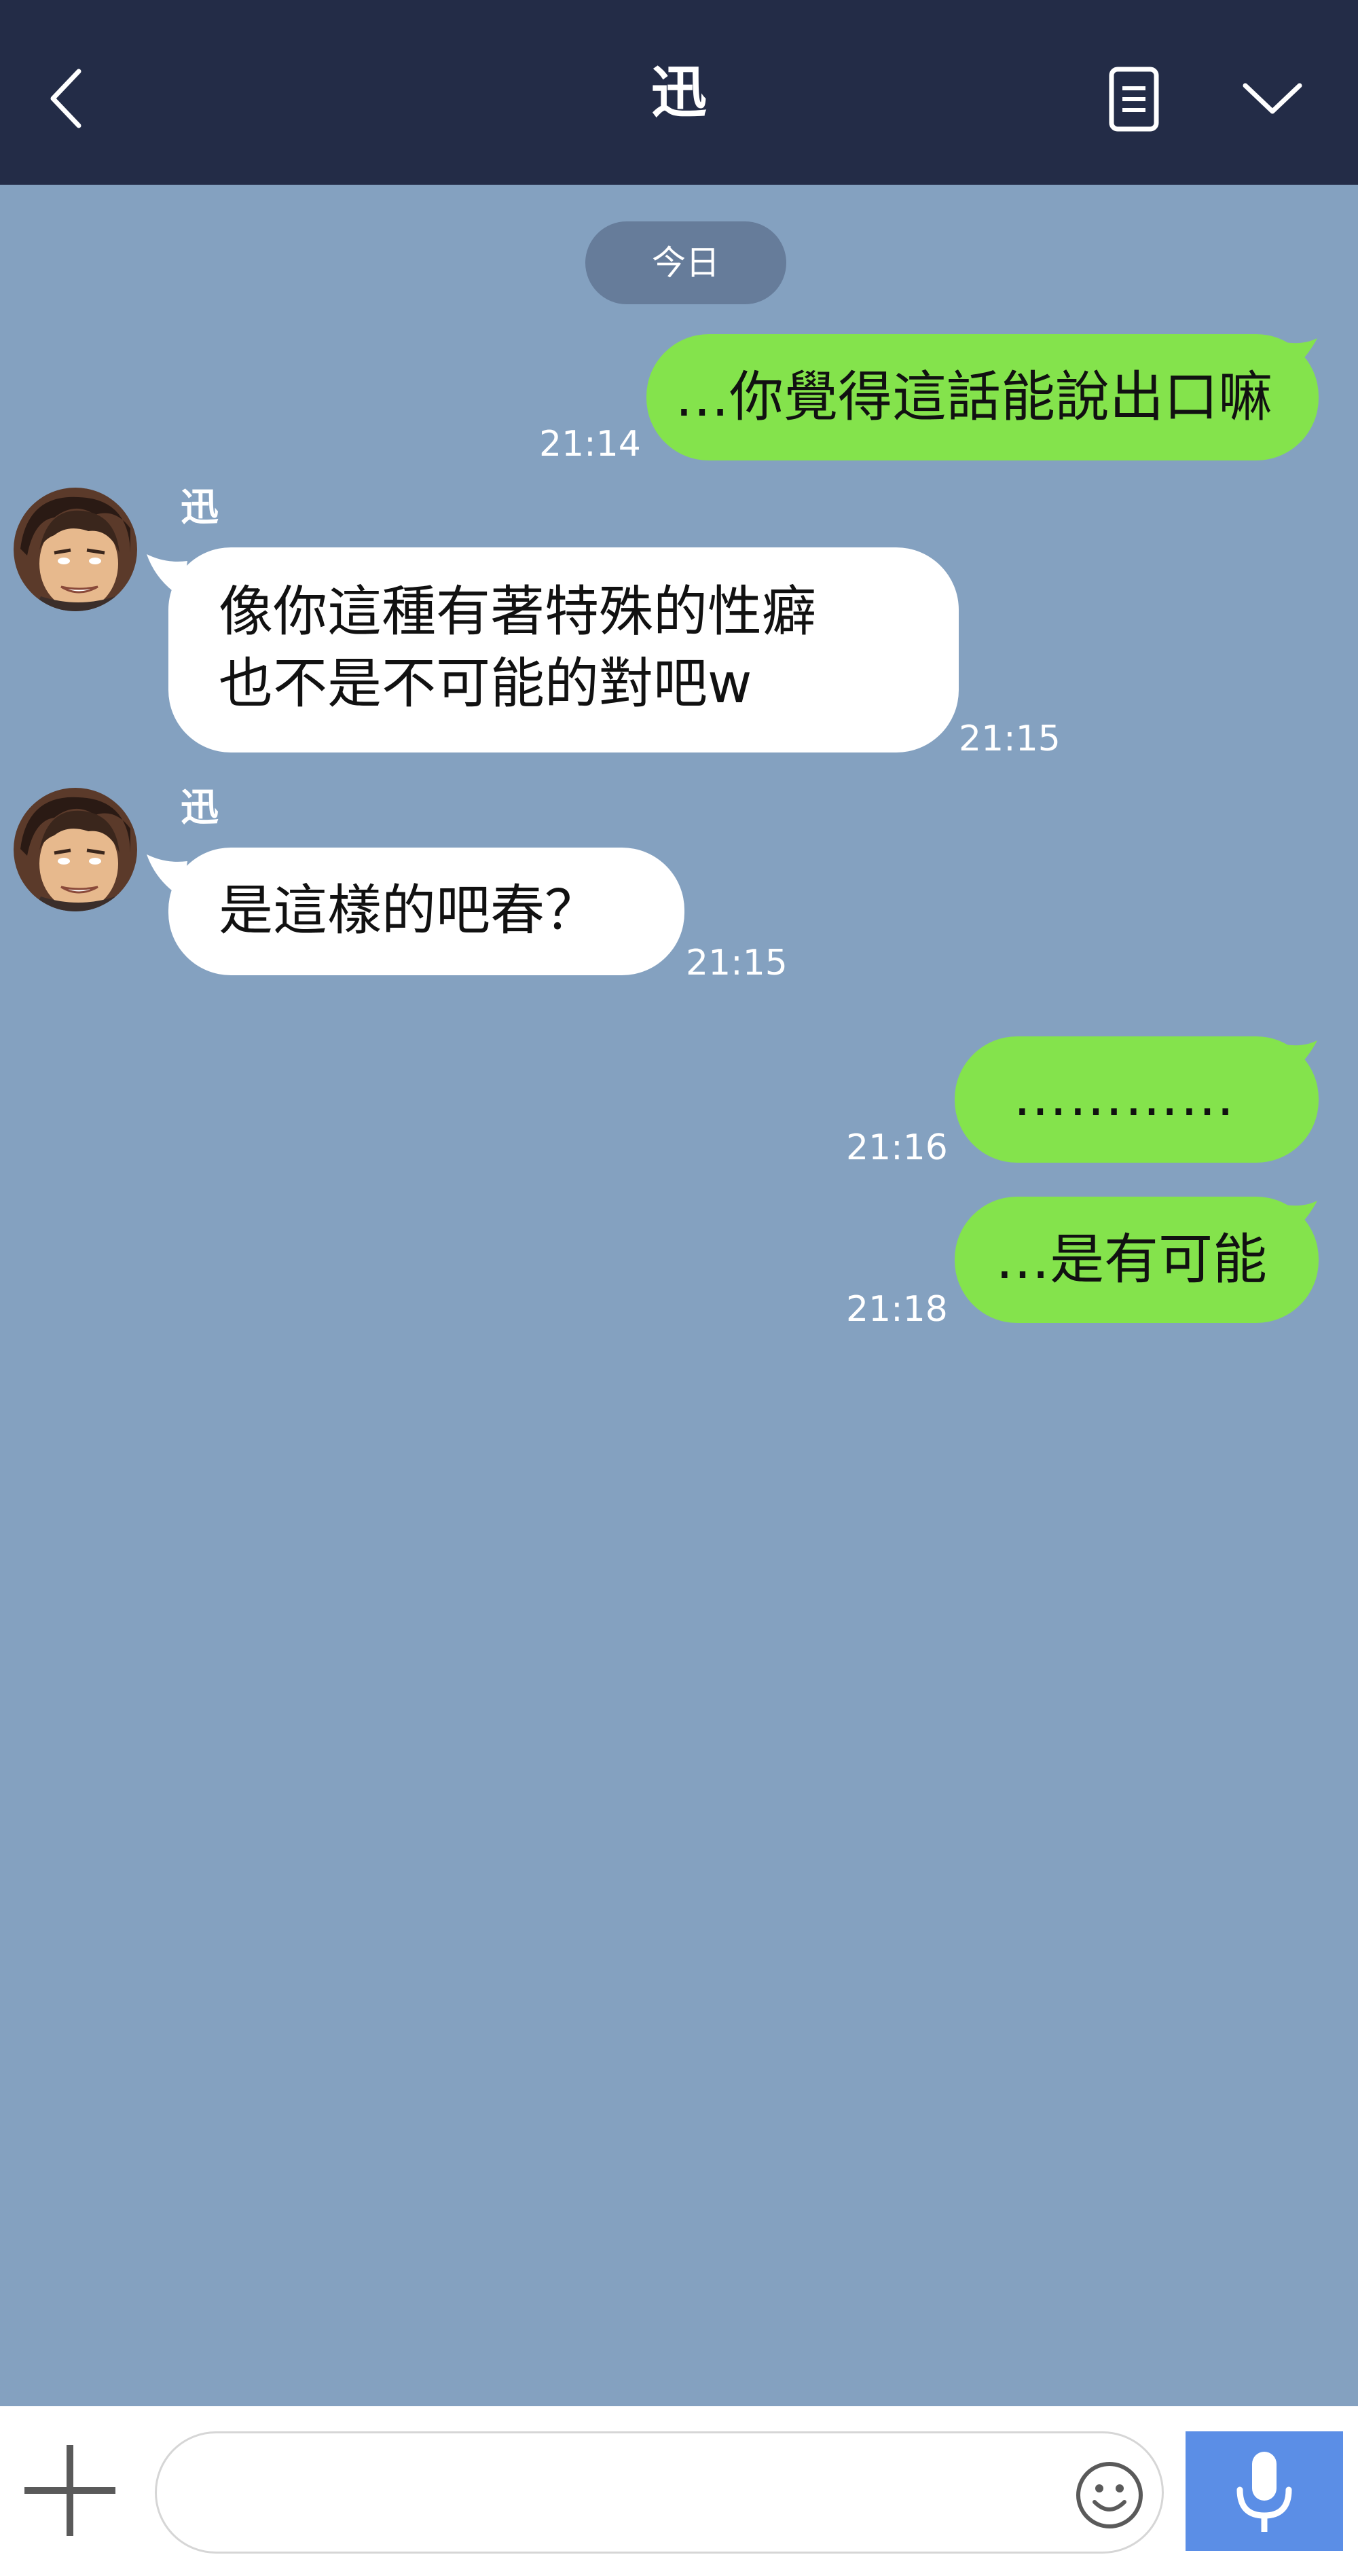 Image resolution: width=1358 pixels, height=2576 pixels. Describe the element at coordinates (1131, 1259) in the screenshot. I see `message-text: …是有可能` at that location.